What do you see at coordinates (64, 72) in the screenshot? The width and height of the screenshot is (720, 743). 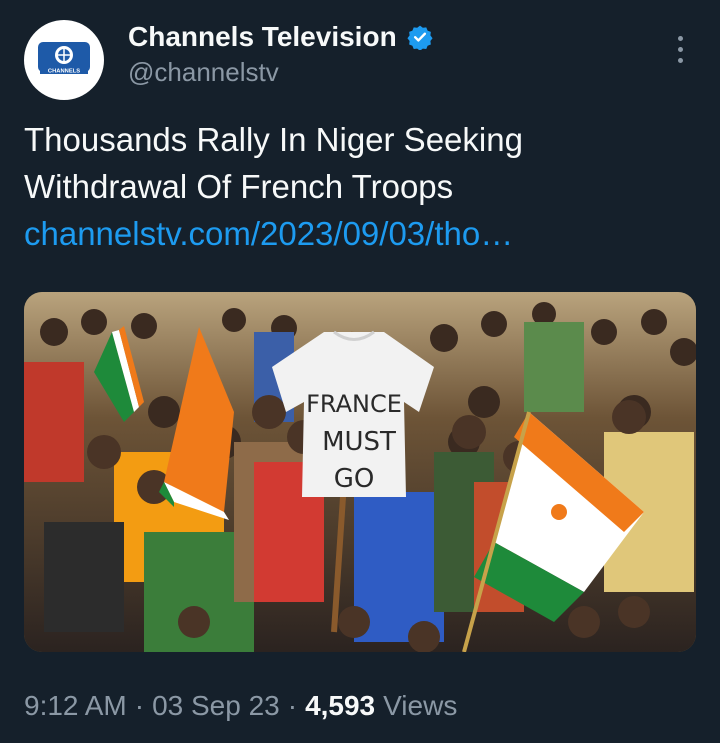 I see `svg-text: CHANNELS` at bounding box center [64, 72].